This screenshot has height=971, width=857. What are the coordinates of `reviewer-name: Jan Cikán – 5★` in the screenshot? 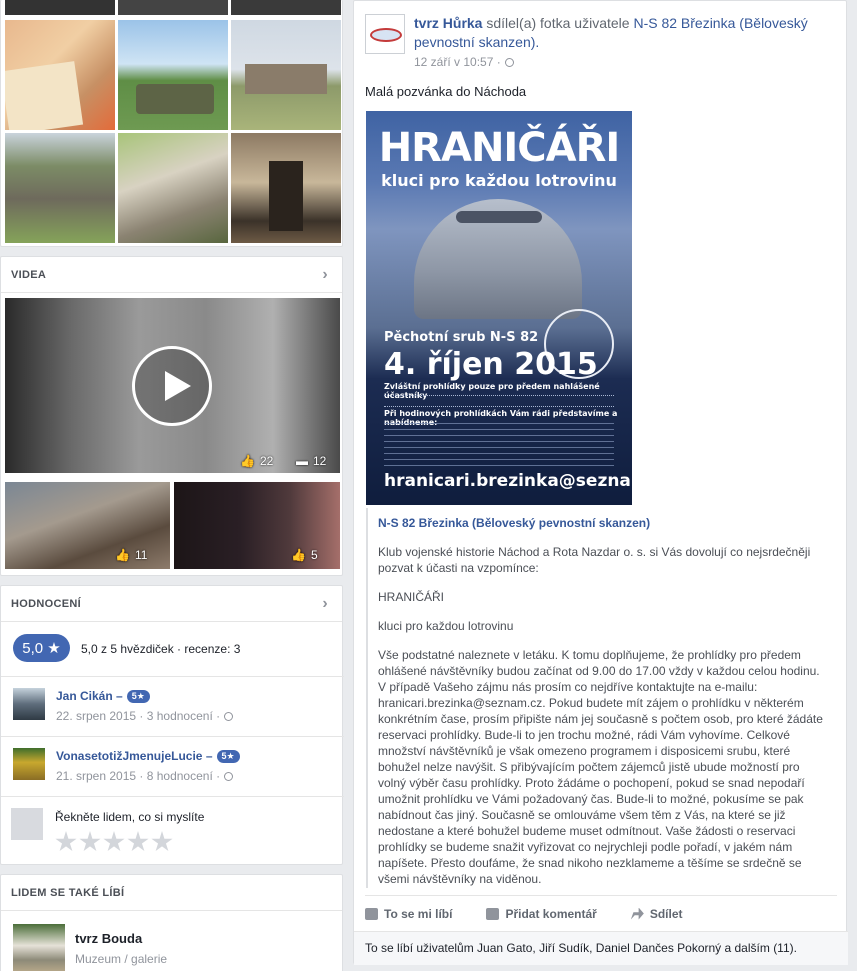 It's located at (103, 696).